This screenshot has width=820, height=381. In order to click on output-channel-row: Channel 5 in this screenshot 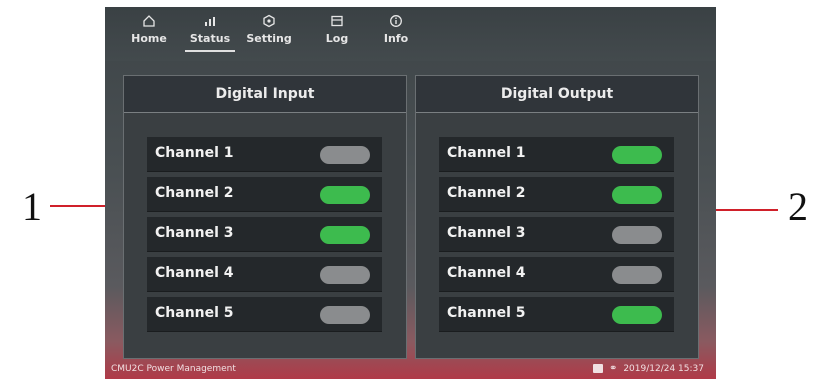, I will do `click(556, 314)`.